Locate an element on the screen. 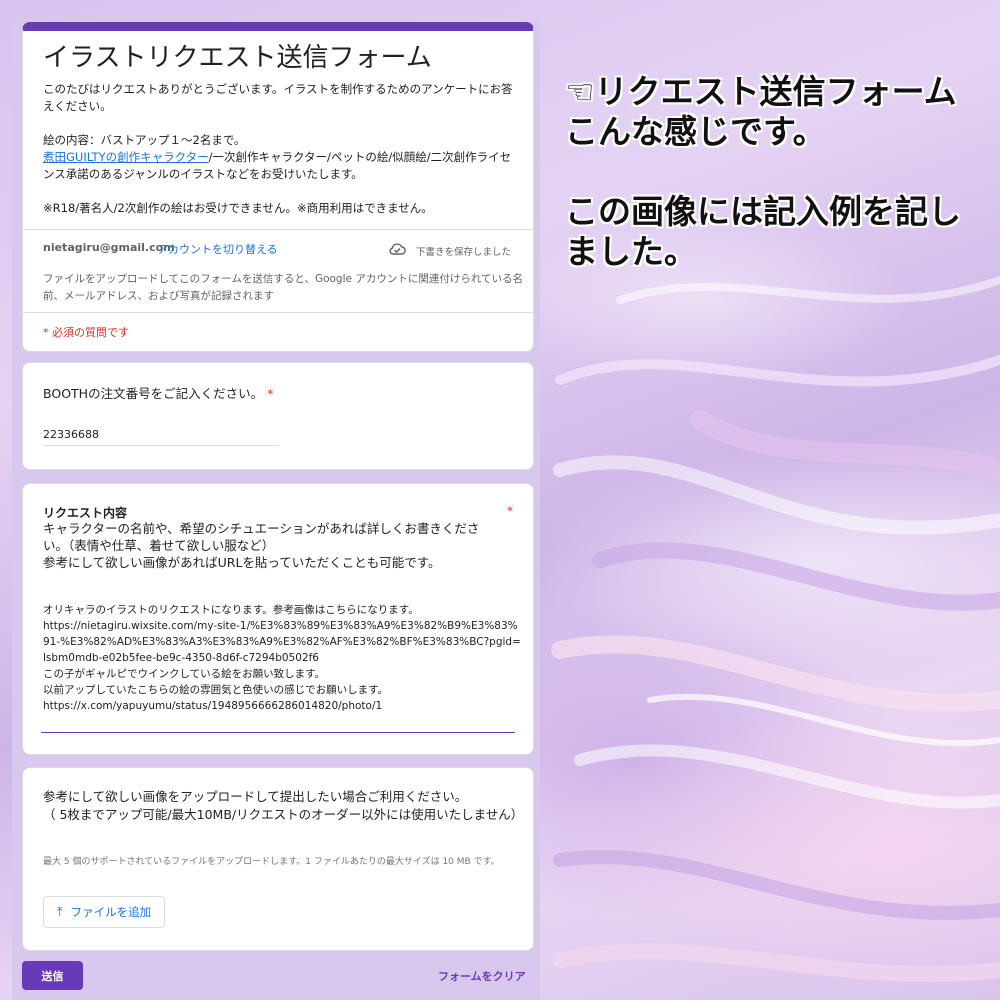 The width and height of the screenshot is (1000, 1000). question-title: リクエスト内容 is located at coordinates (85, 513).